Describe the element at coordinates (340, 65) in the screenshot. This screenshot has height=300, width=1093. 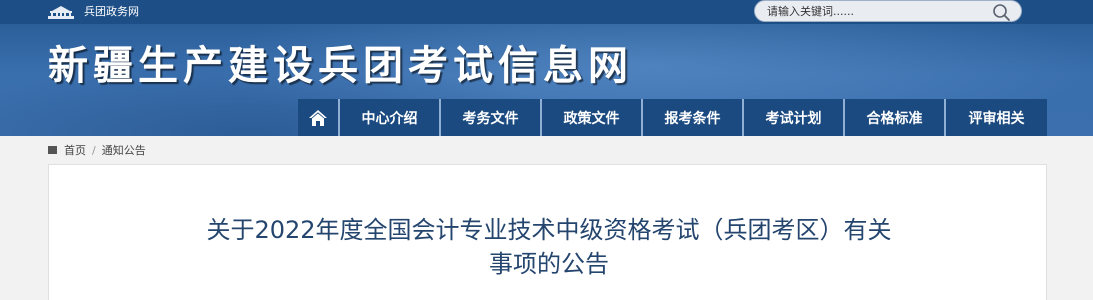
I see `site-title: 新疆生产建设兵团考试信息网` at that location.